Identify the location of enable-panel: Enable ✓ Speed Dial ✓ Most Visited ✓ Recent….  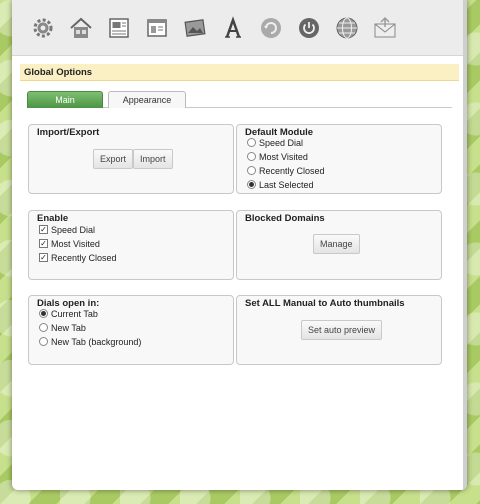
(131, 245).